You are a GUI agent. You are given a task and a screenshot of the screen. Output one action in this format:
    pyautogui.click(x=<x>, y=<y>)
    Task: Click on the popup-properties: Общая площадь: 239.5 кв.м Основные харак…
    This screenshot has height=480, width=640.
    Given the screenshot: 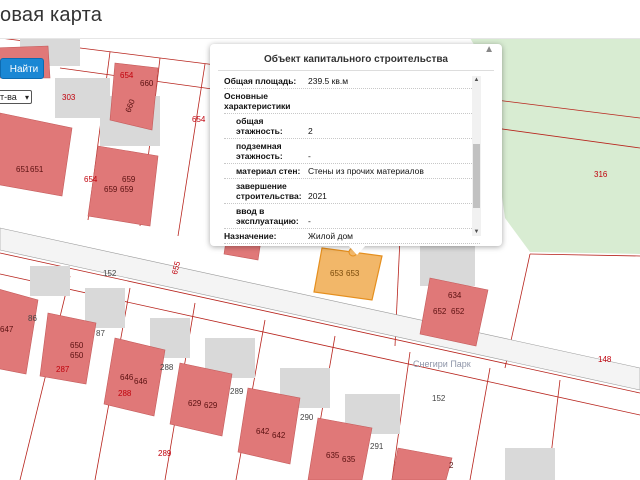 What is the action you would take?
    pyautogui.click(x=352, y=159)
    